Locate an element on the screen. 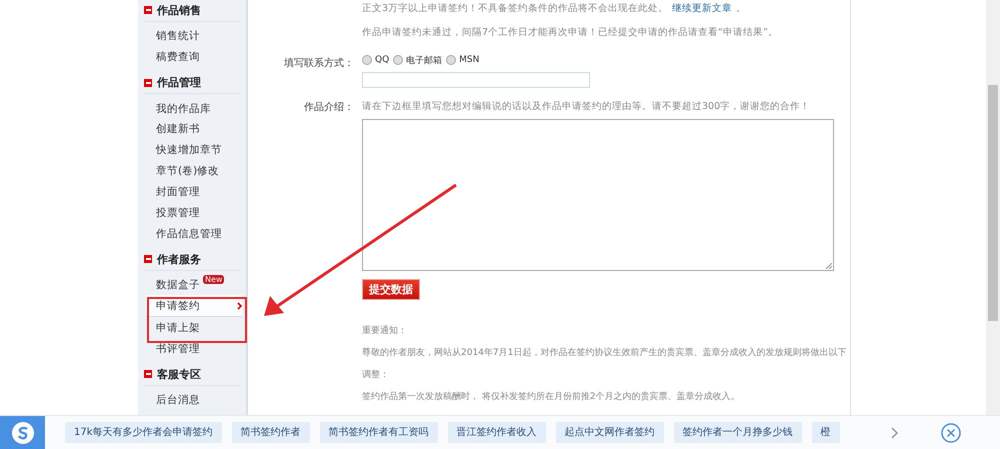 The width and height of the screenshot is (1000, 449). update-link: 继续更新文章 is located at coordinates (702, 8).